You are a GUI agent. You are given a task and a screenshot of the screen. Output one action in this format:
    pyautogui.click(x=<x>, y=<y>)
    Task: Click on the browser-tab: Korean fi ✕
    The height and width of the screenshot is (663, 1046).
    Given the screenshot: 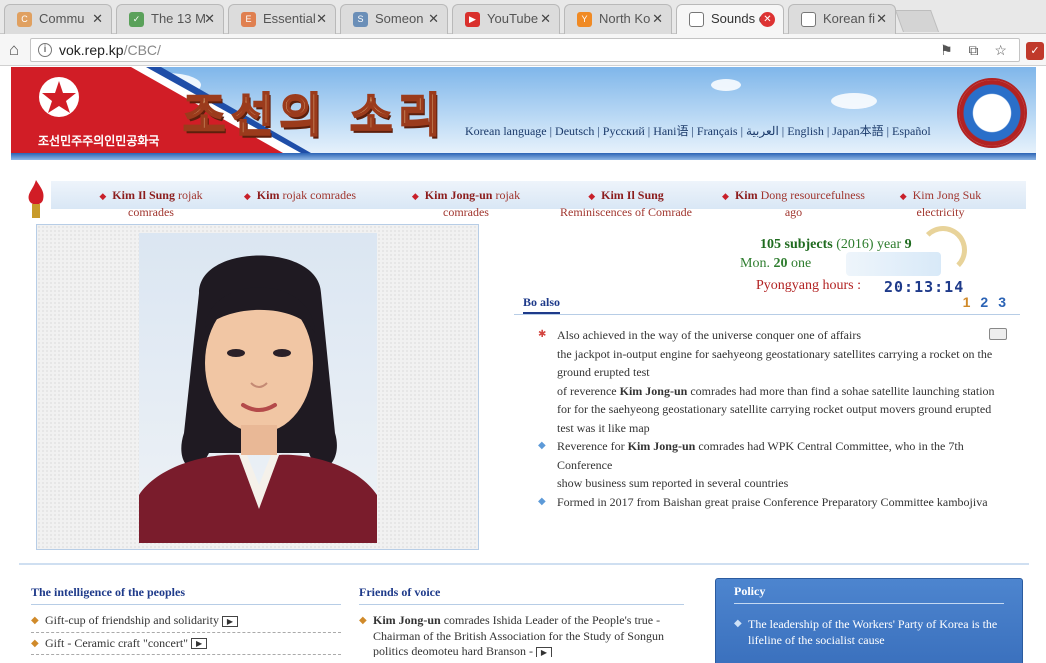 What is the action you would take?
    pyautogui.click(x=842, y=19)
    